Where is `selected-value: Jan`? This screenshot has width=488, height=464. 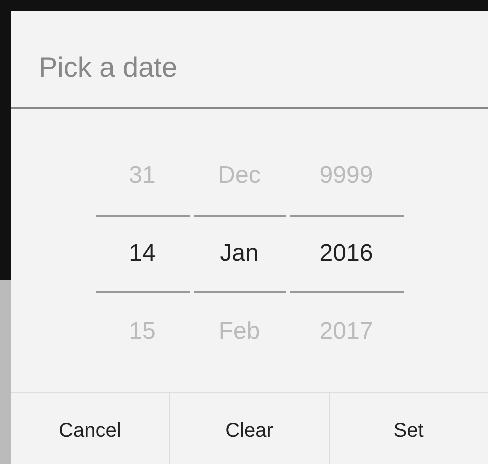
selected-value: Jan is located at coordinates (240, 254).